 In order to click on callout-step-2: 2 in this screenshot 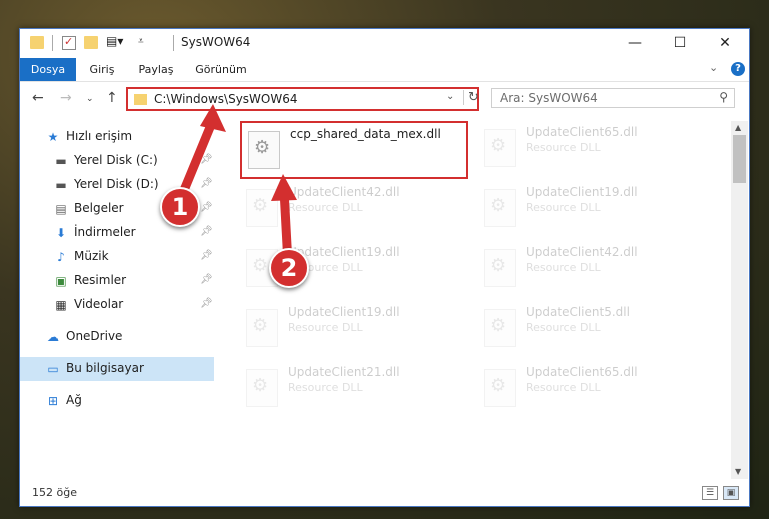, I will do `click(289, 268)`.